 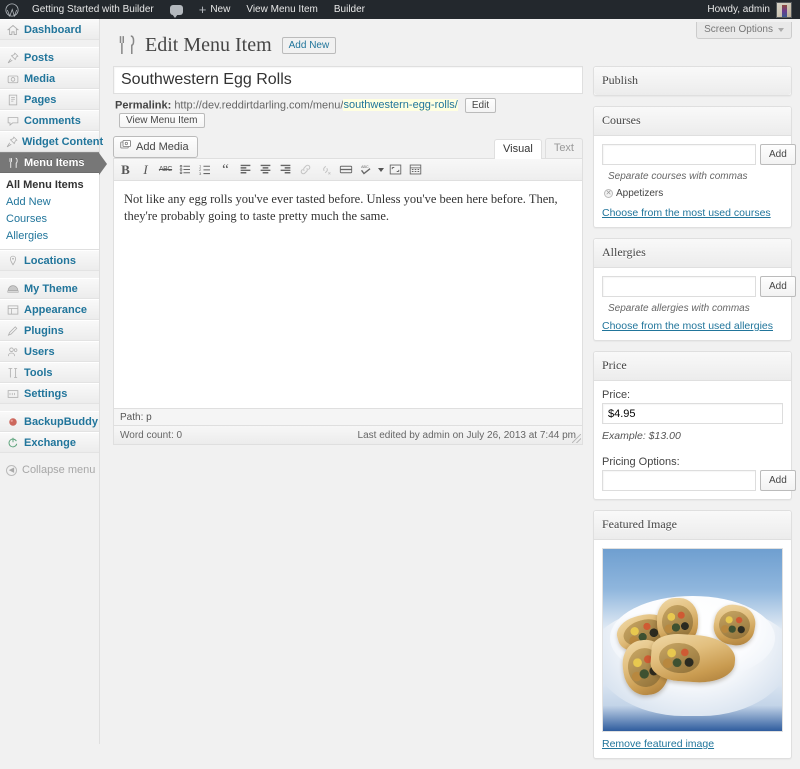 I want to click on media-camera-icon, so click(x=13, y=79).